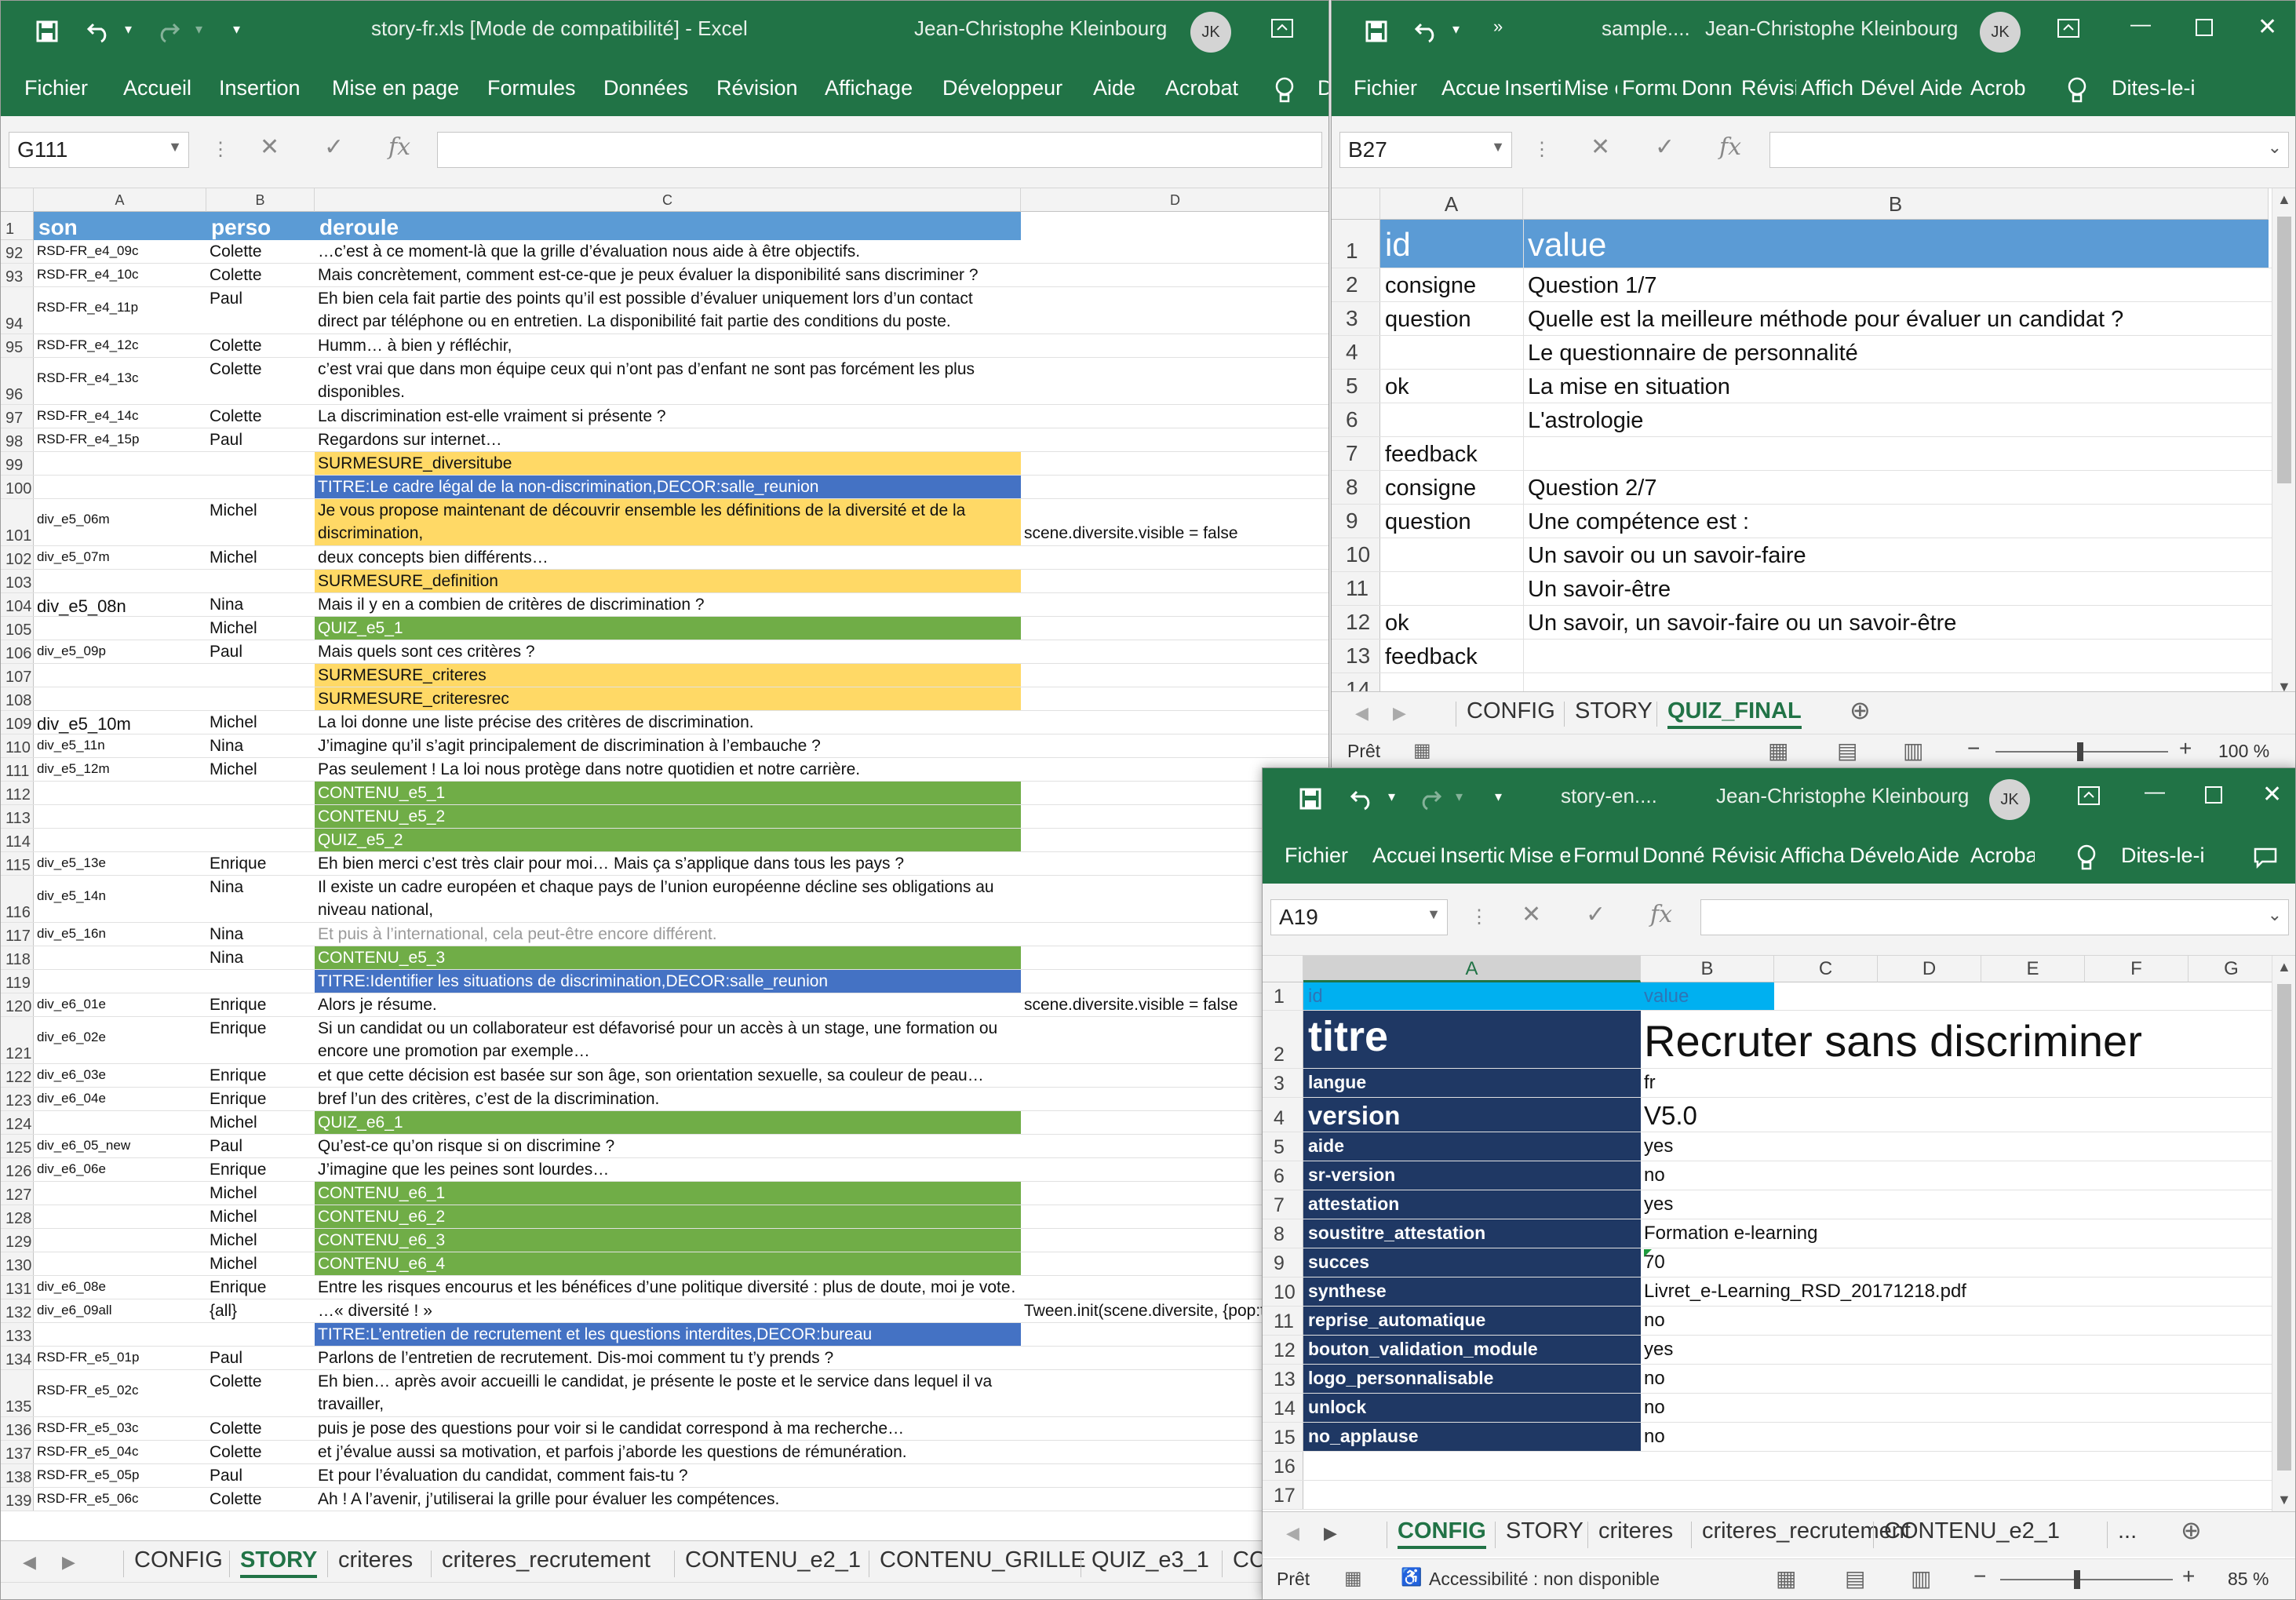 The image size is (2296, 1600). I want to click on sheet-tab-story: STORY, so click(279, 1562).